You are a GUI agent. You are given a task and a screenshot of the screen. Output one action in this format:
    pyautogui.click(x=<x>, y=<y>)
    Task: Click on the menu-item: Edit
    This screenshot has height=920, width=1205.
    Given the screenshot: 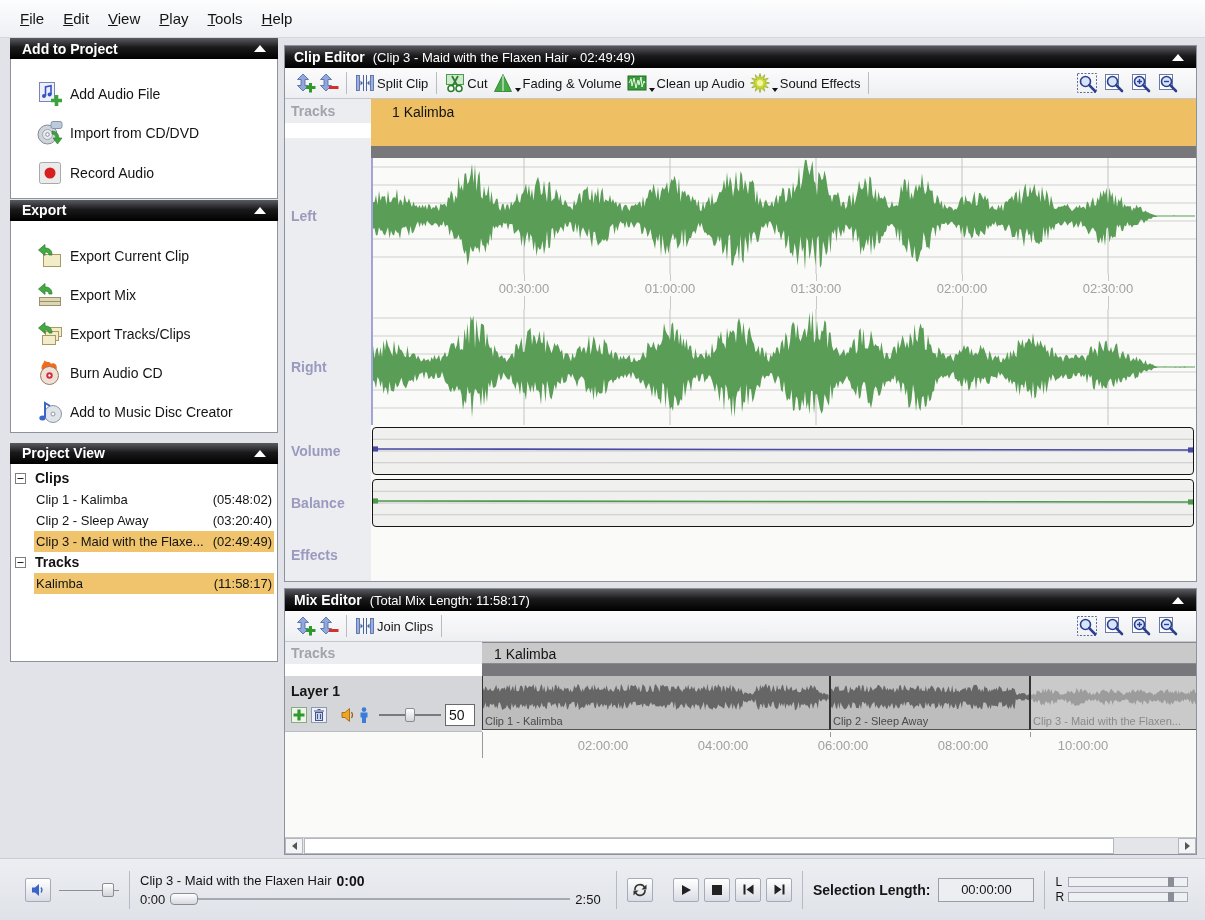 What is the action you would take?
    pyautogui.click(x=76, y=18)
    